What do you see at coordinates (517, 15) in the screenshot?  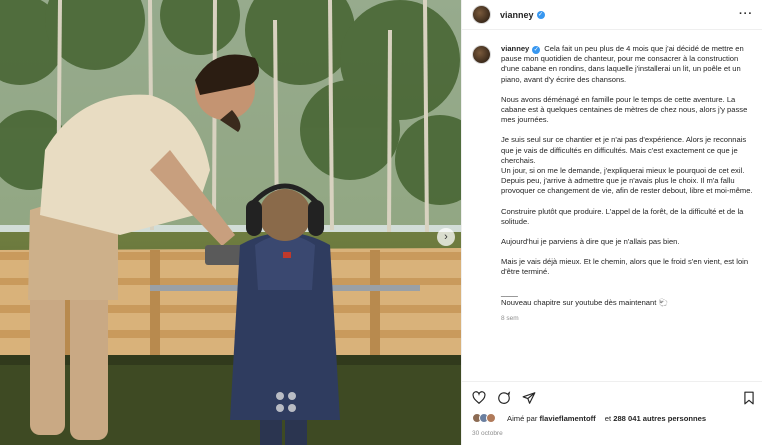 I see `username: vianney` at bounding box center [517, 15].